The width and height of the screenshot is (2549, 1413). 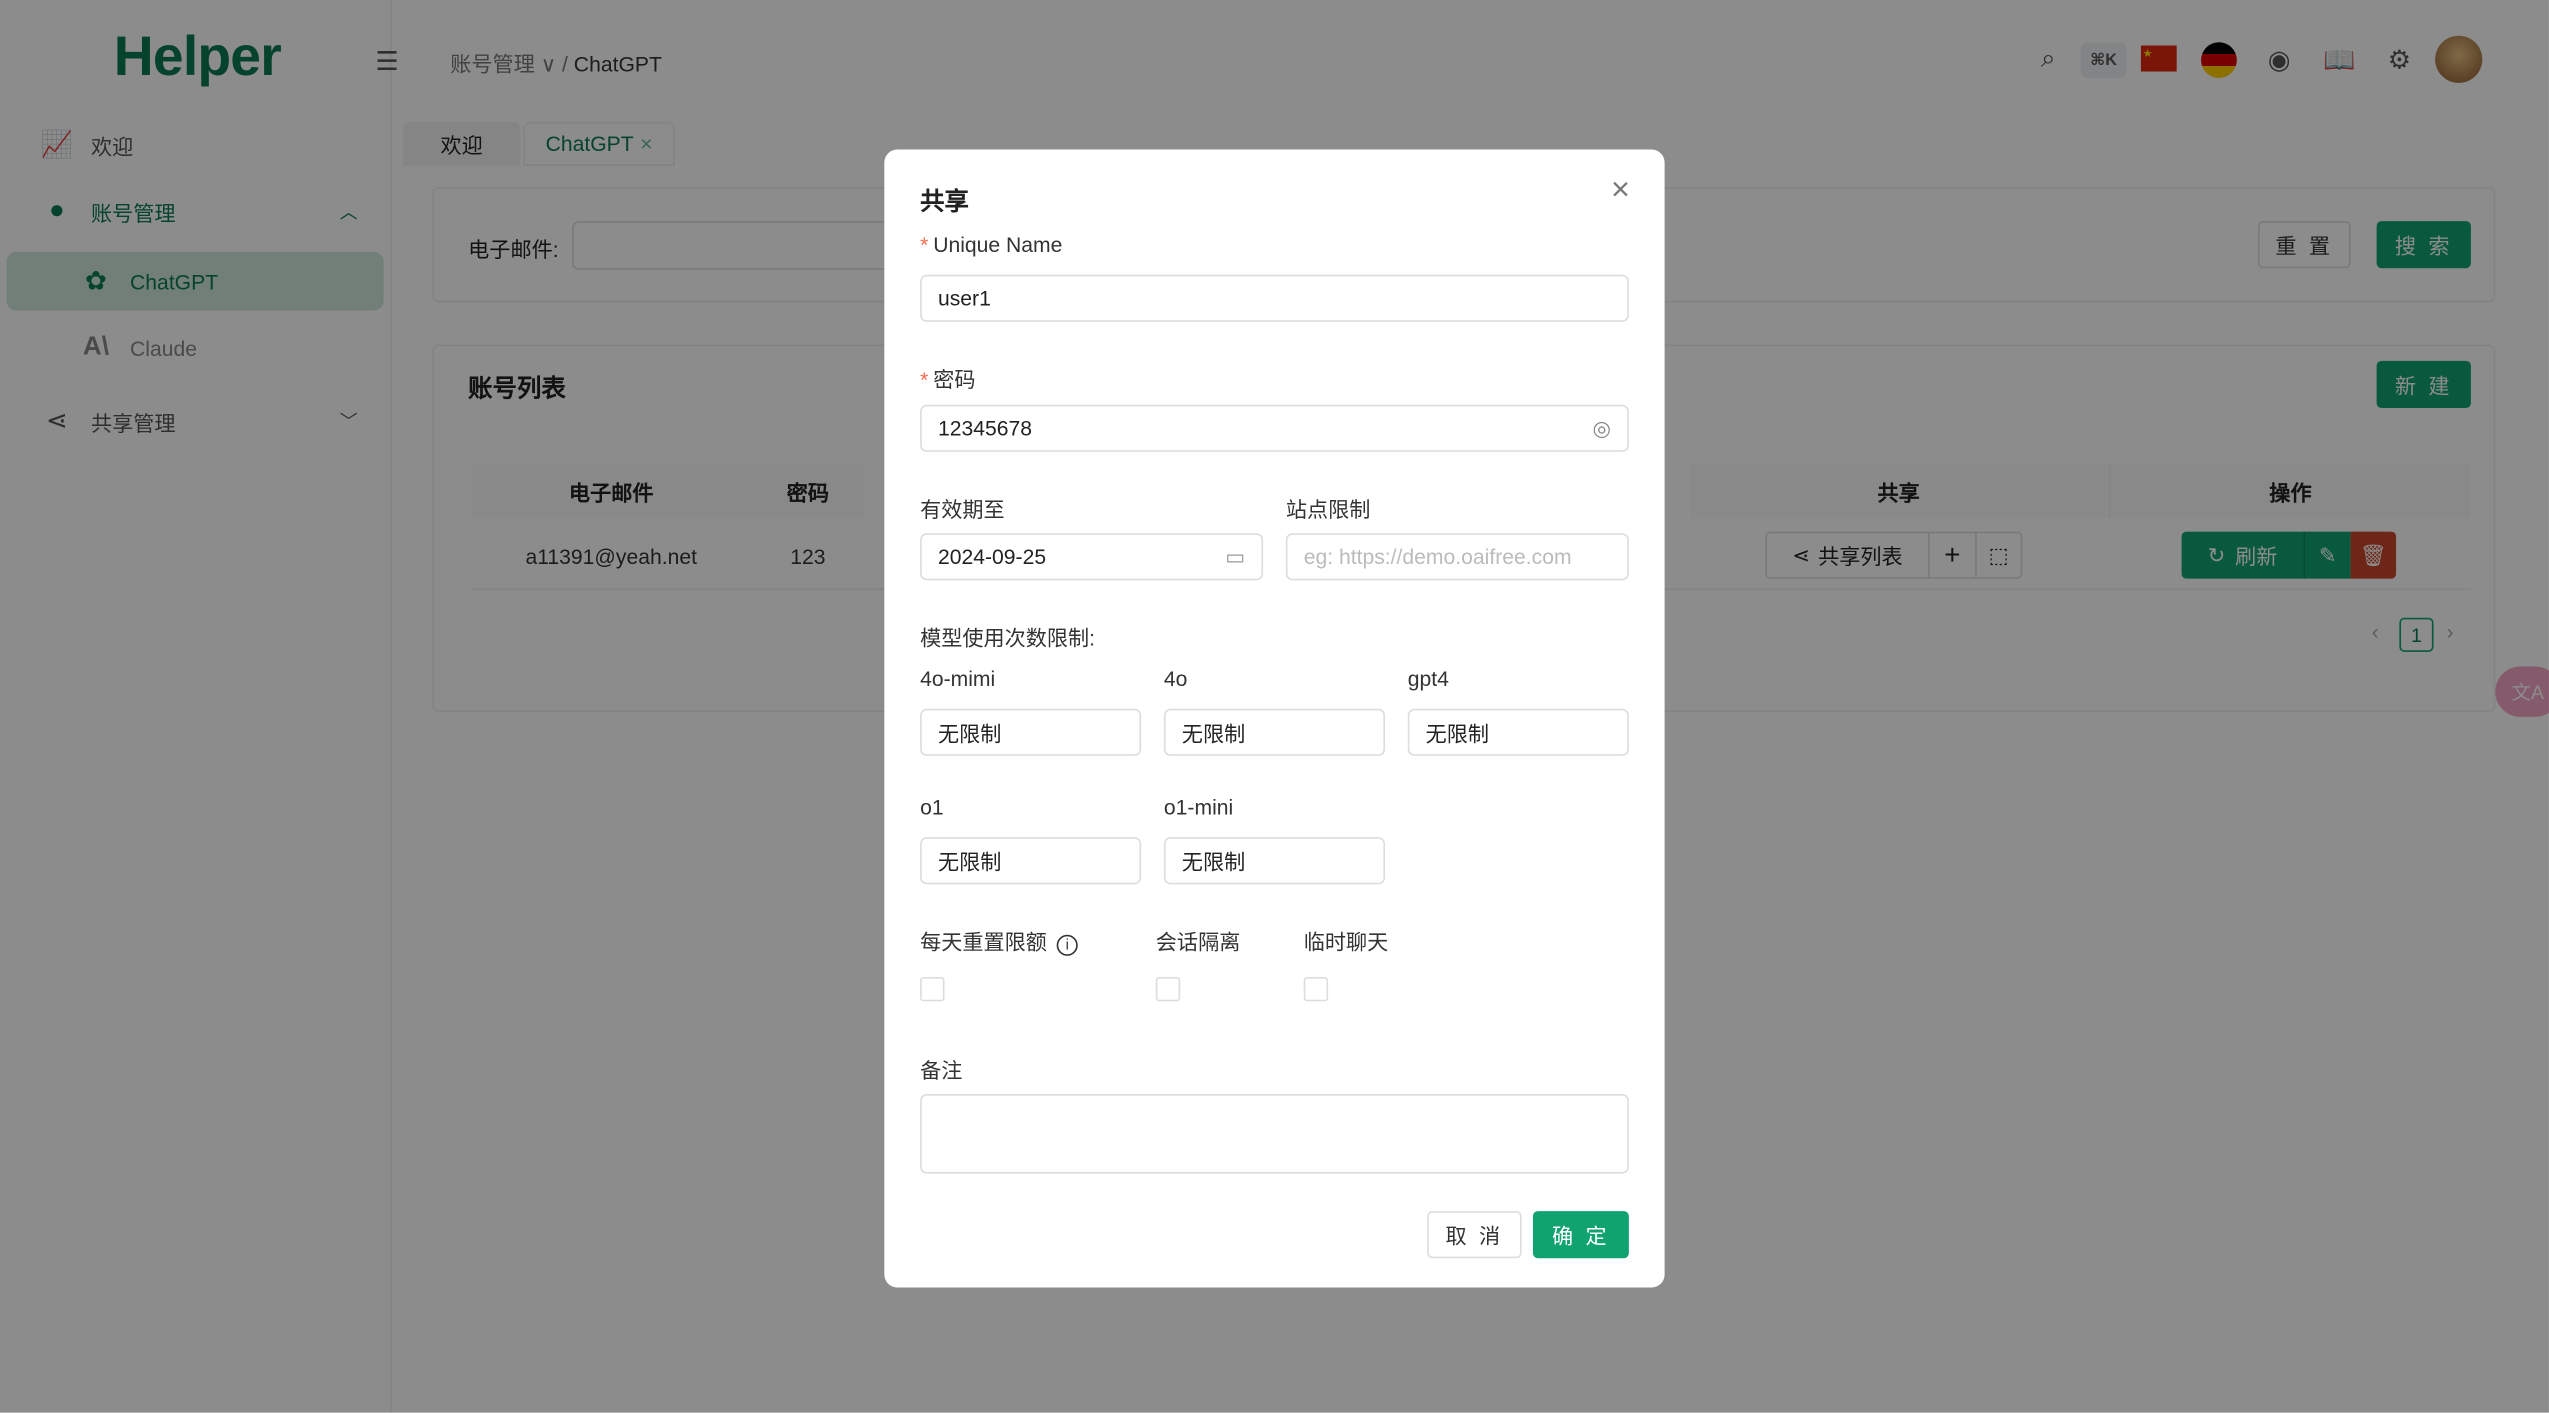 I want to click on model-label: 4o-mimi, so click(x=958, y=678).